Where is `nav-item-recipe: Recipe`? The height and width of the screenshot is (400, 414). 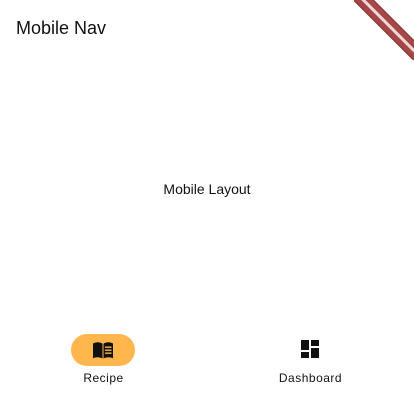
nav-item-recipe: Recipe is located at coordinates (103, 360).